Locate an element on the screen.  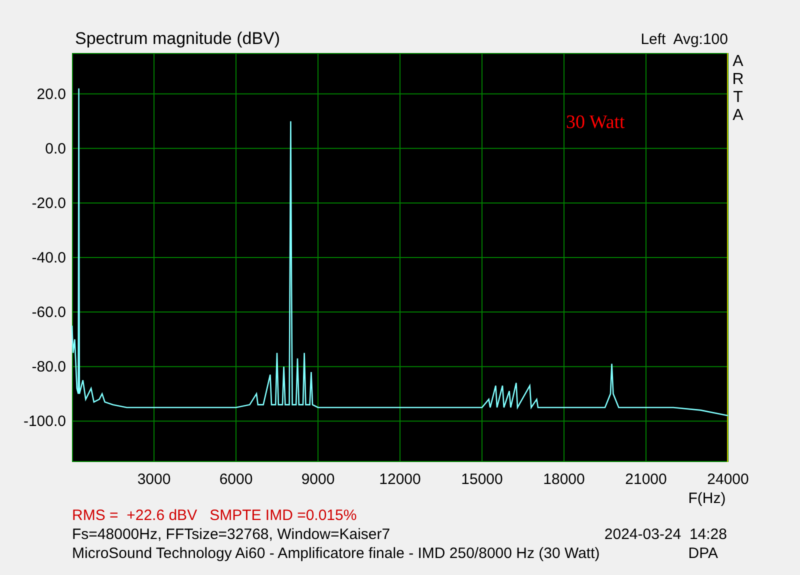
x-tick-label: 12000 is located at coordinates (400, 479).